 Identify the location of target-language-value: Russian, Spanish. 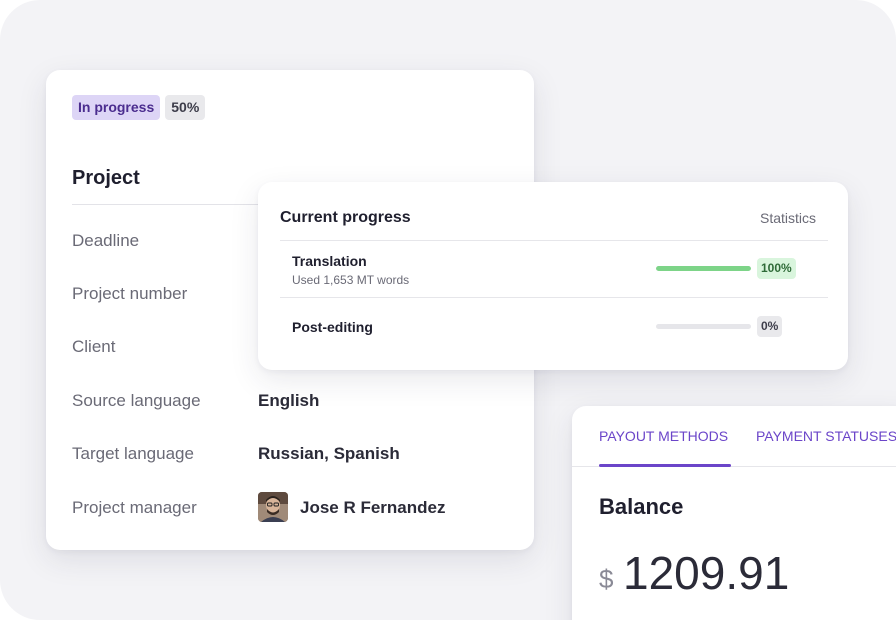
(329, 453).